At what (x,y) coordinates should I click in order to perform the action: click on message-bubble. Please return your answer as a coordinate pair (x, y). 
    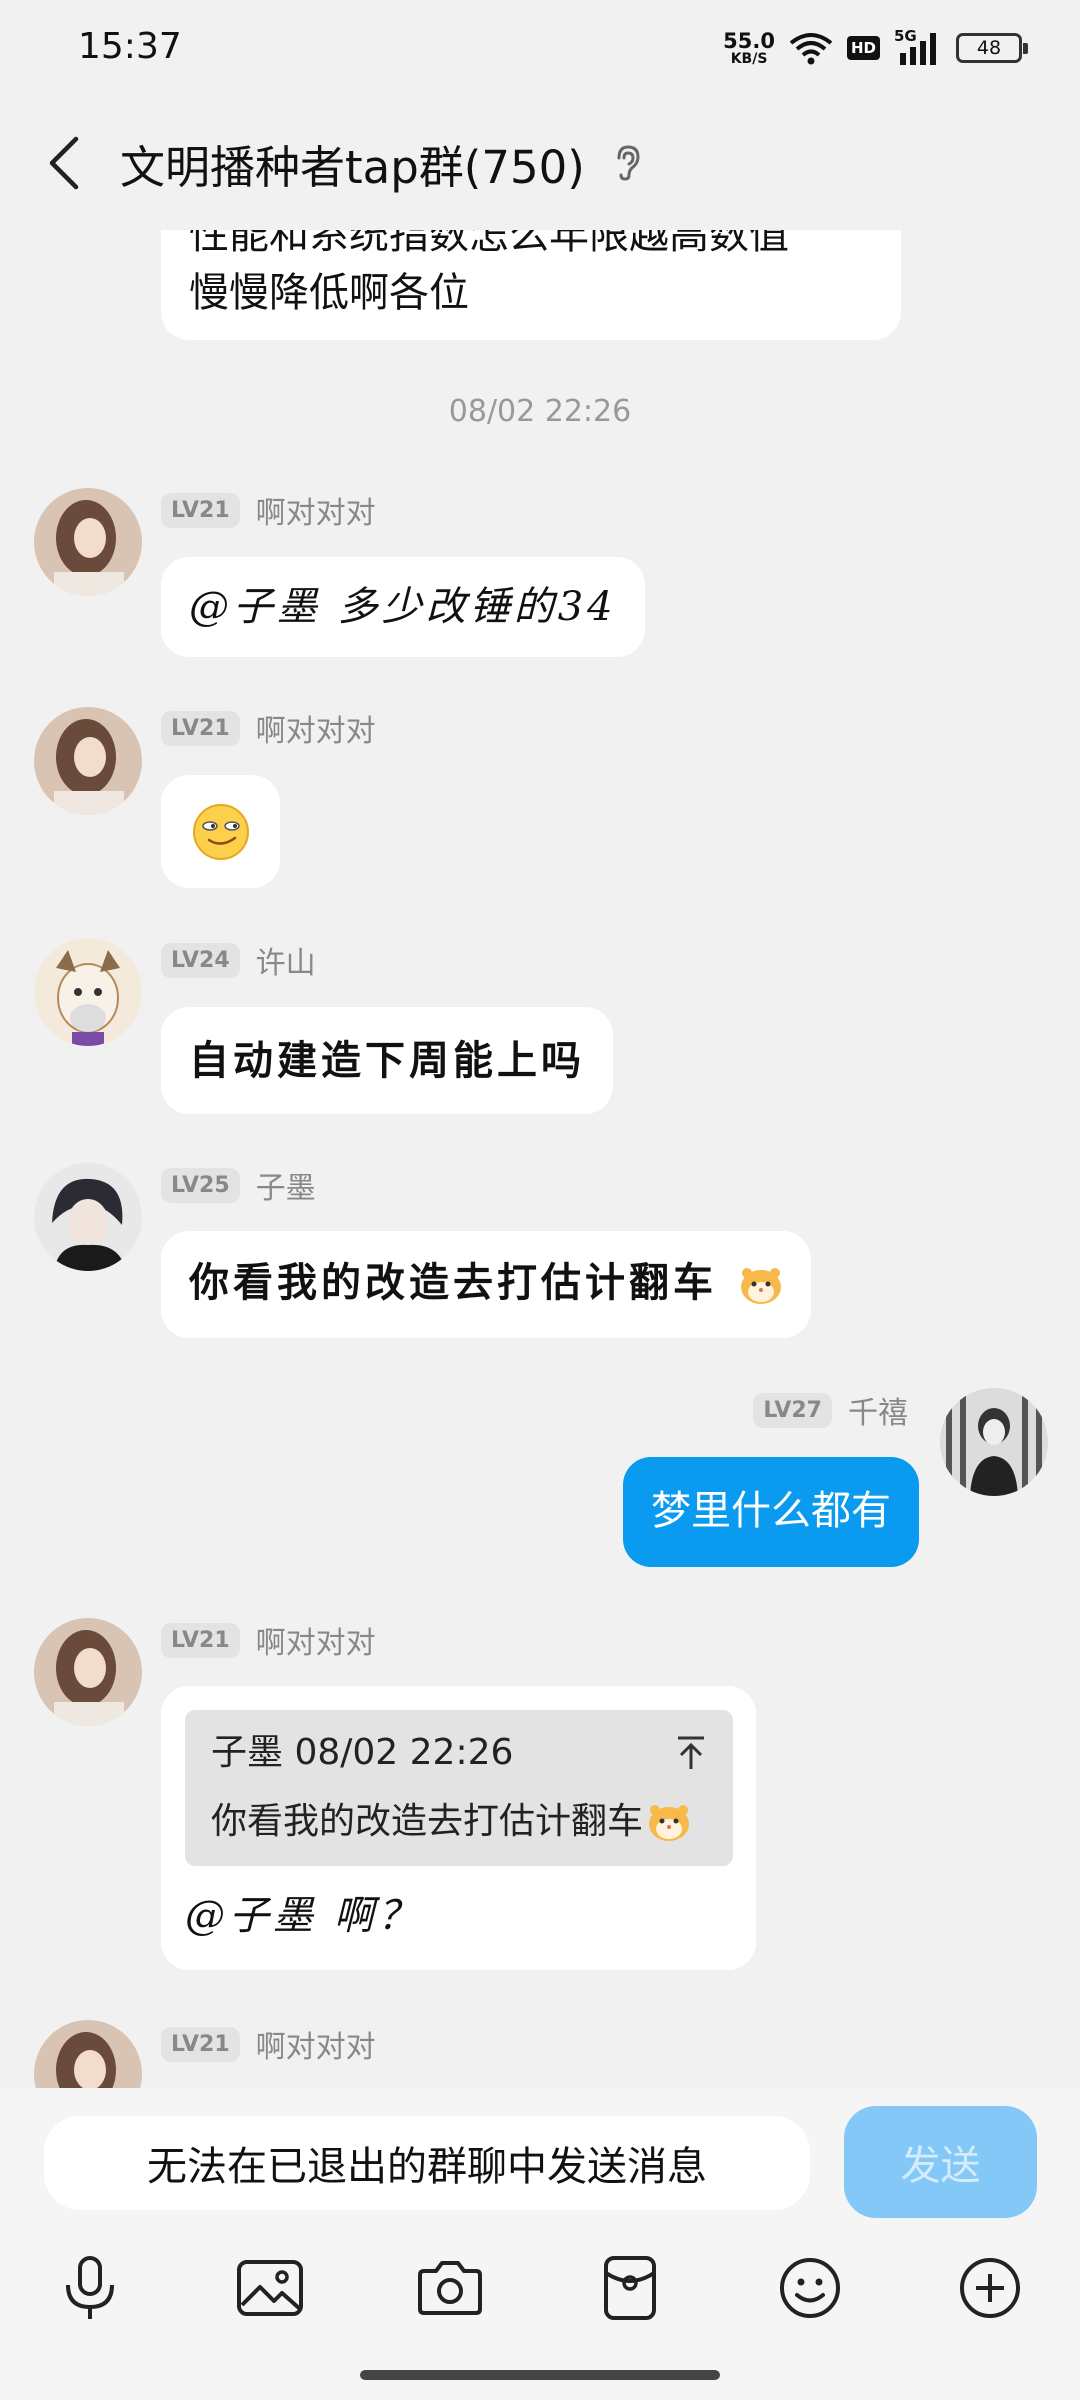
    Looking at the image, I should click on (220, 831).